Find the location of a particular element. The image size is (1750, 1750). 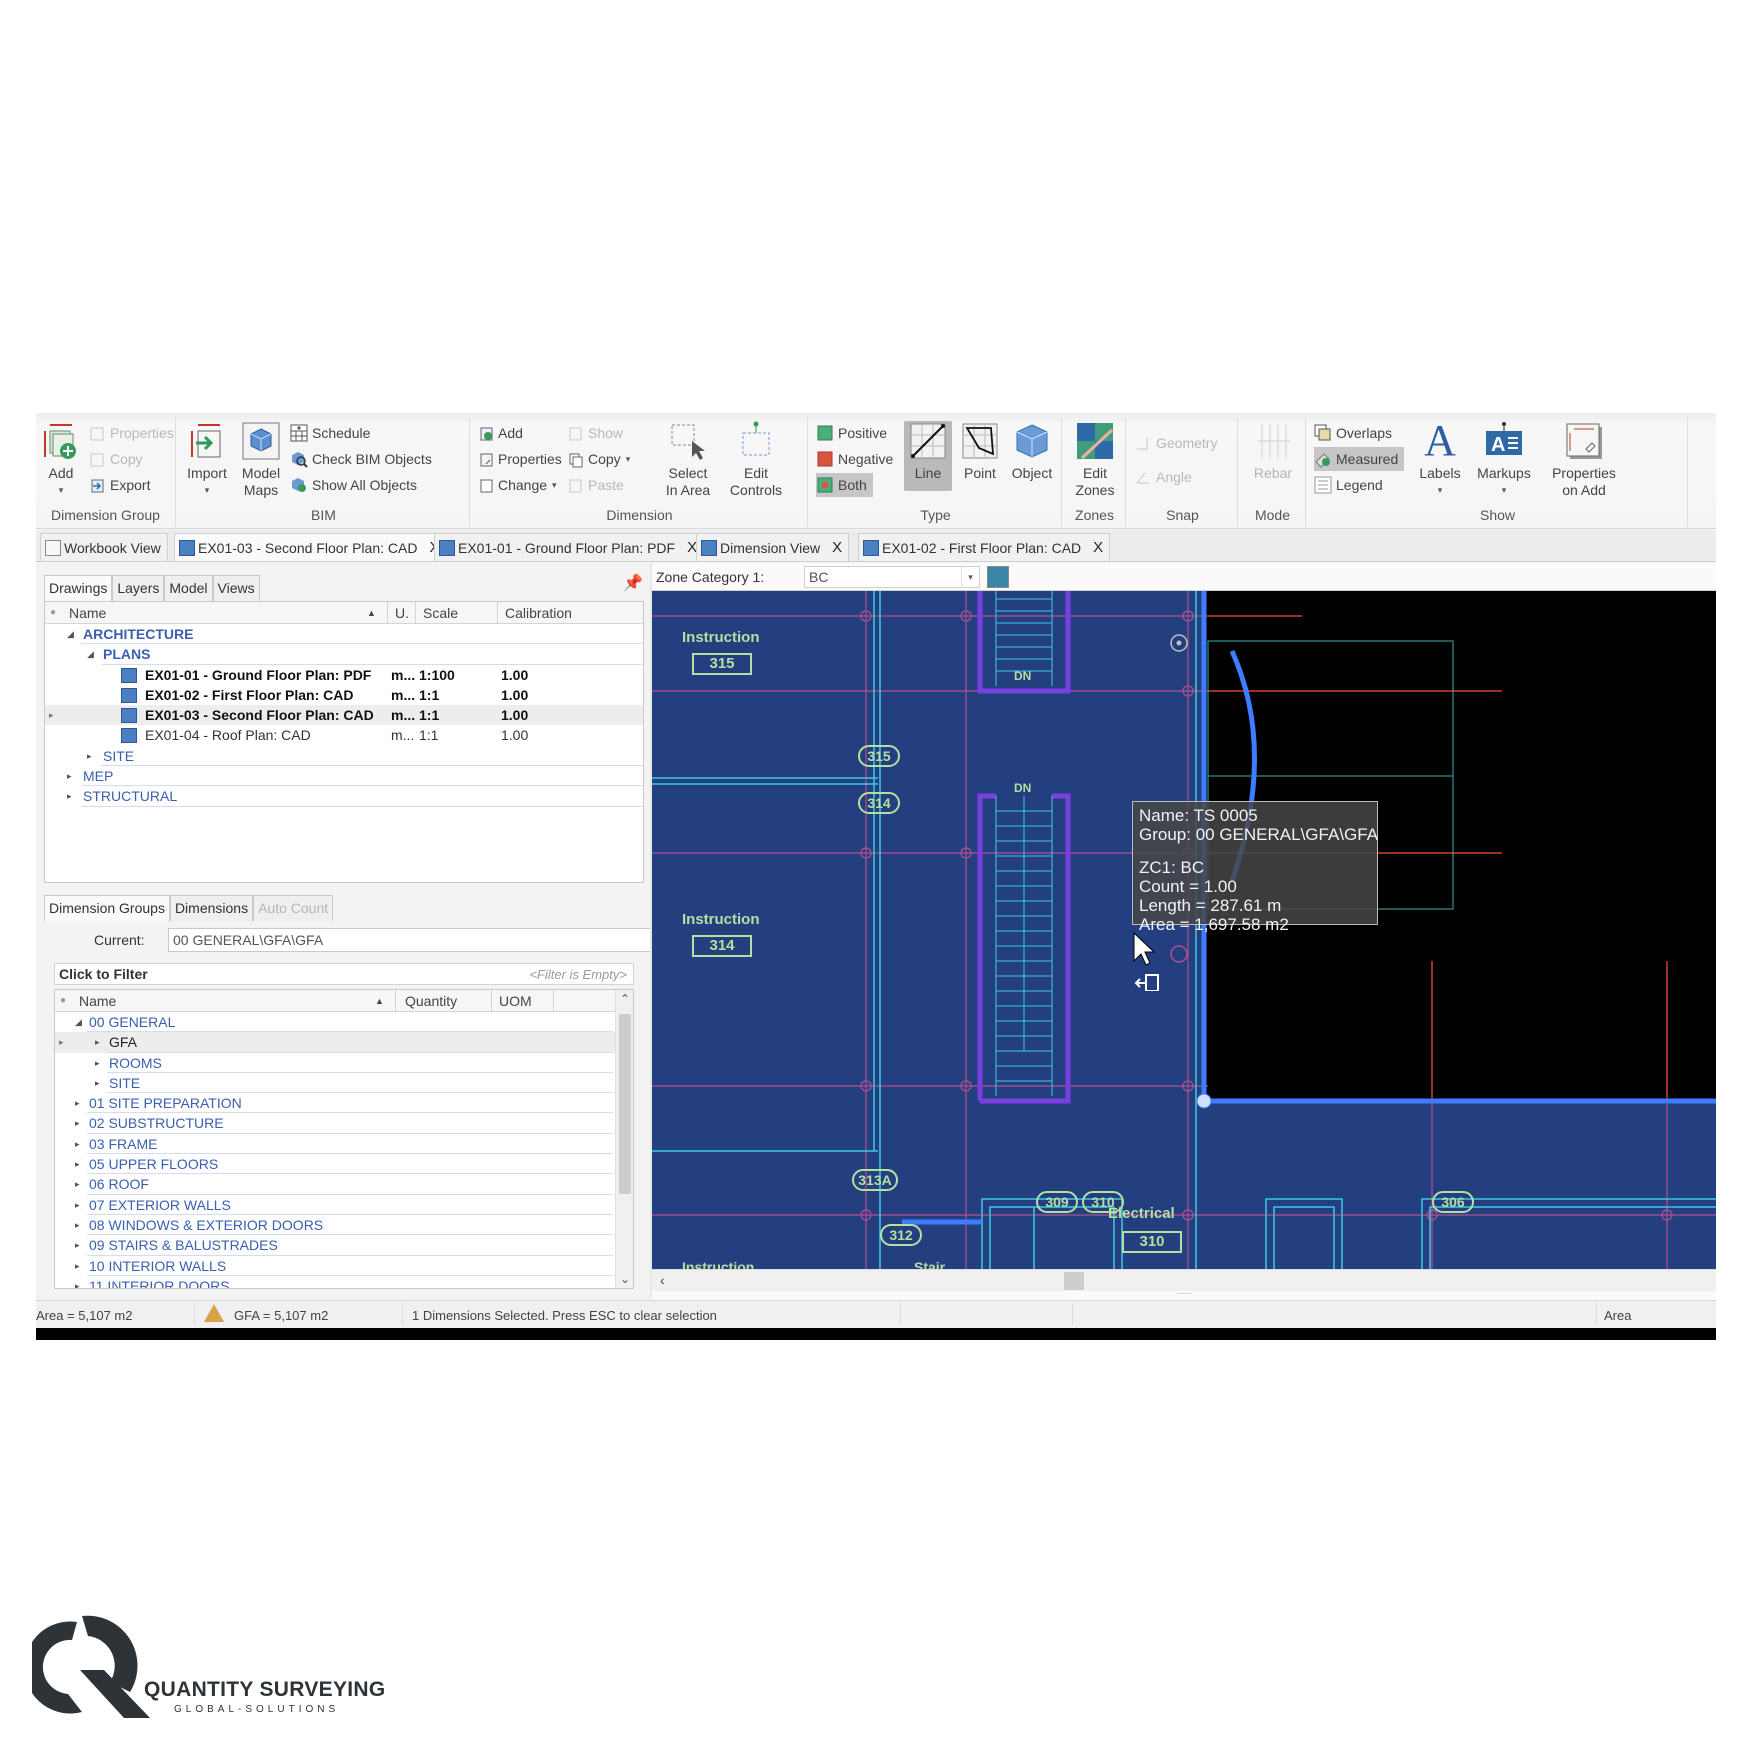

current-group-select: 00 GENERAL\GFA\GFA ▾ is located at coordinates (420, 940).